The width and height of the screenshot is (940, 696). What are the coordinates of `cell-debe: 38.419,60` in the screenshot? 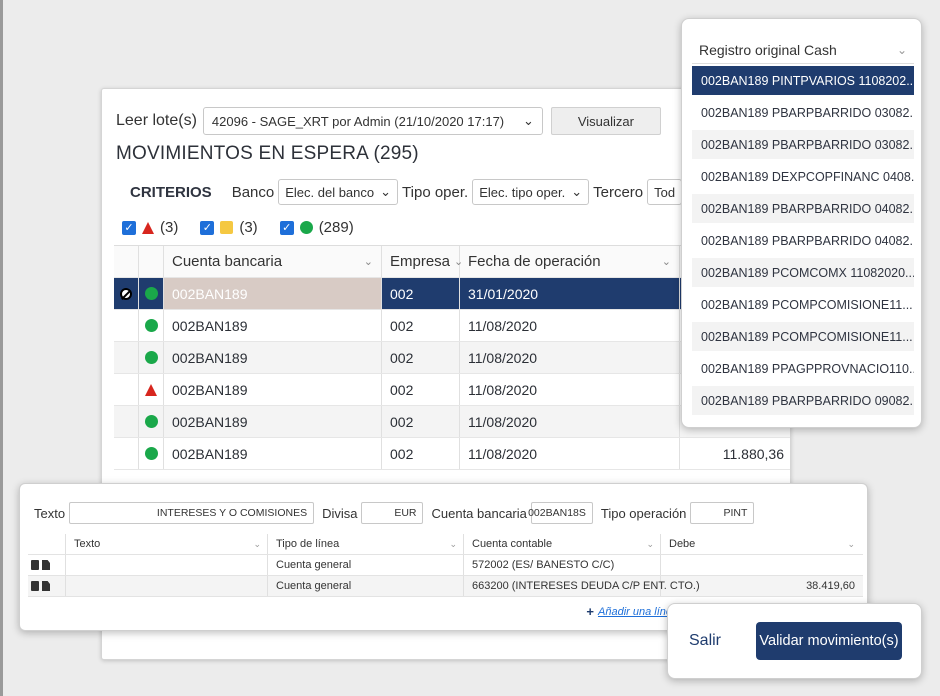 It's located at (761, 586).